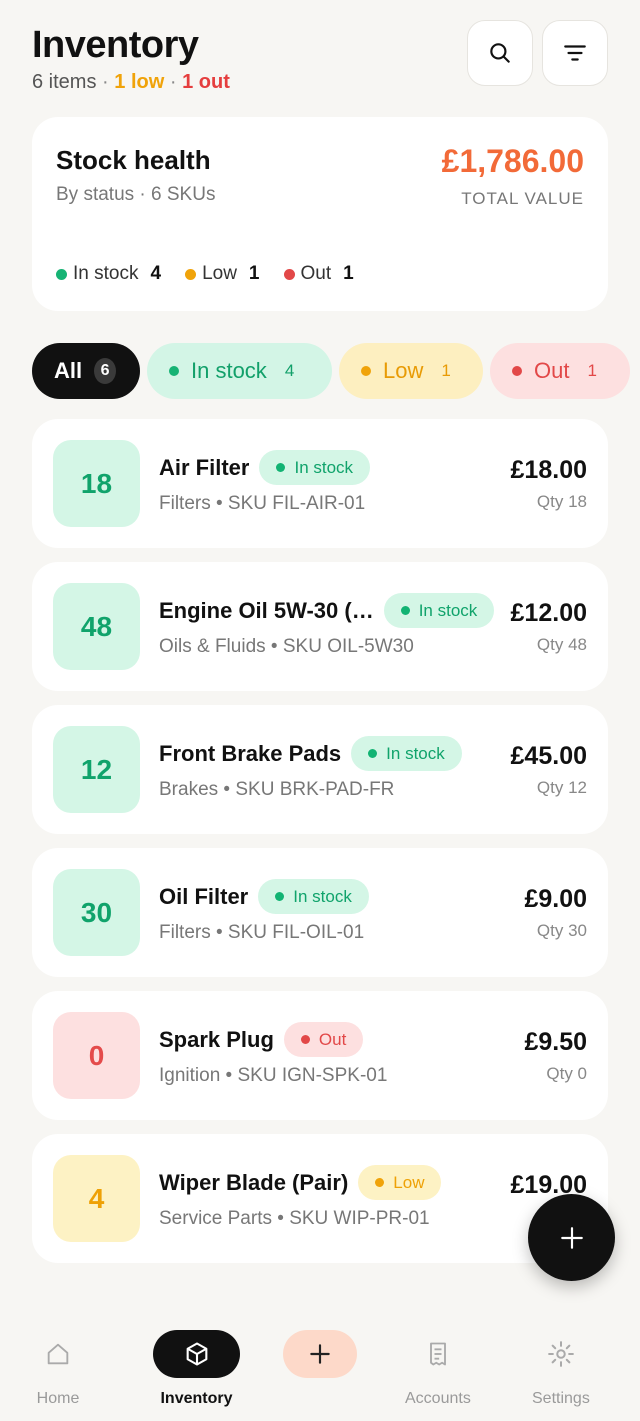 The width and height of the screenshot is (640, 1421). What do you see at coordinates (196, 1398) in the screenshot?
I see `nav-label: Inventory` at bounding box center [196, 1398].